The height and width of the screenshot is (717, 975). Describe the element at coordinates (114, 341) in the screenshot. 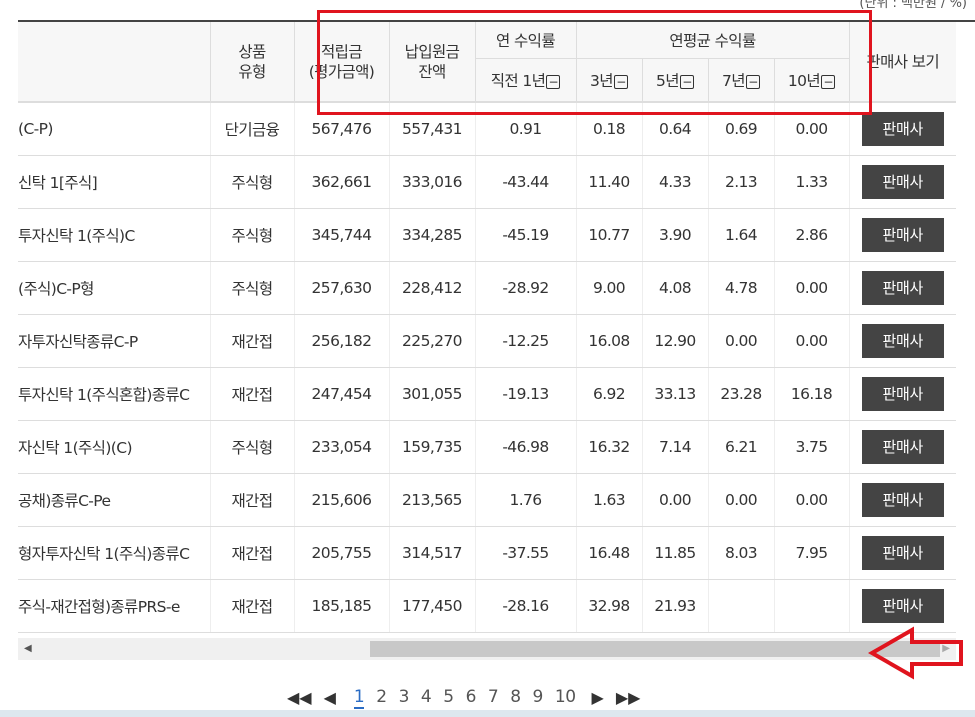

I see `fund-name-cell: 자투자신탁종류C-P` at that location.